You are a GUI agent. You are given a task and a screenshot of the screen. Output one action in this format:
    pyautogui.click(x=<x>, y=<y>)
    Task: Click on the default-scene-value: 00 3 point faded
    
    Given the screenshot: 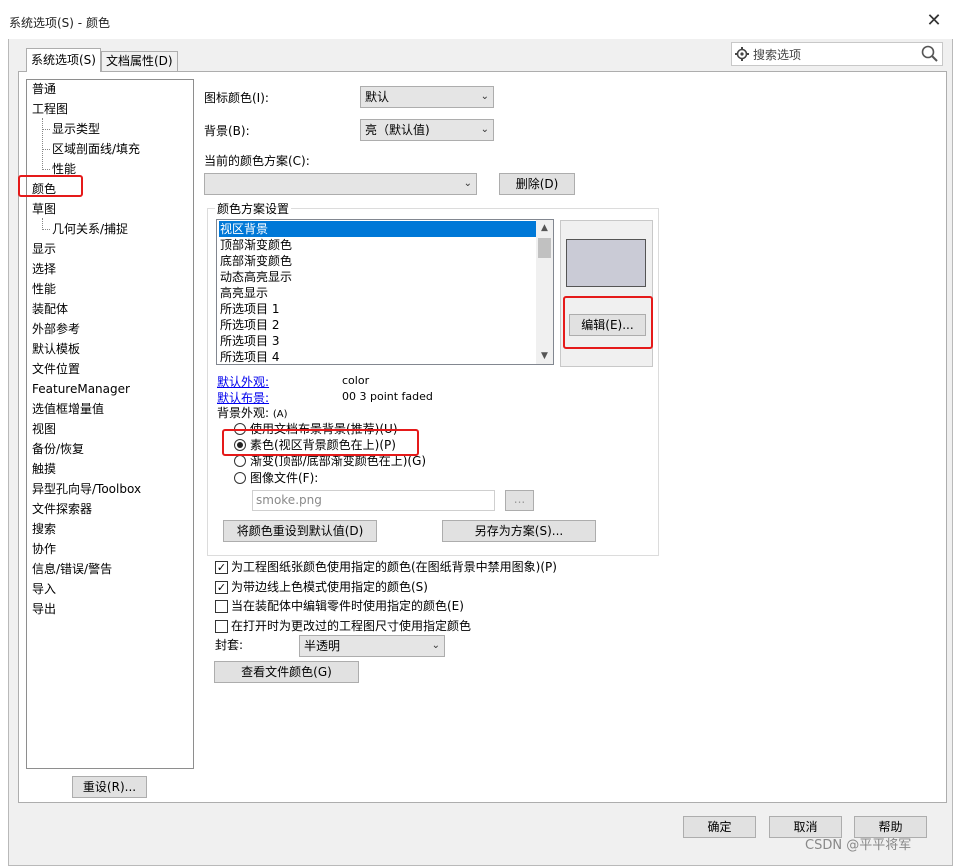 What is the action you would take?
    pyautogui.click(x=387, y=396)
    